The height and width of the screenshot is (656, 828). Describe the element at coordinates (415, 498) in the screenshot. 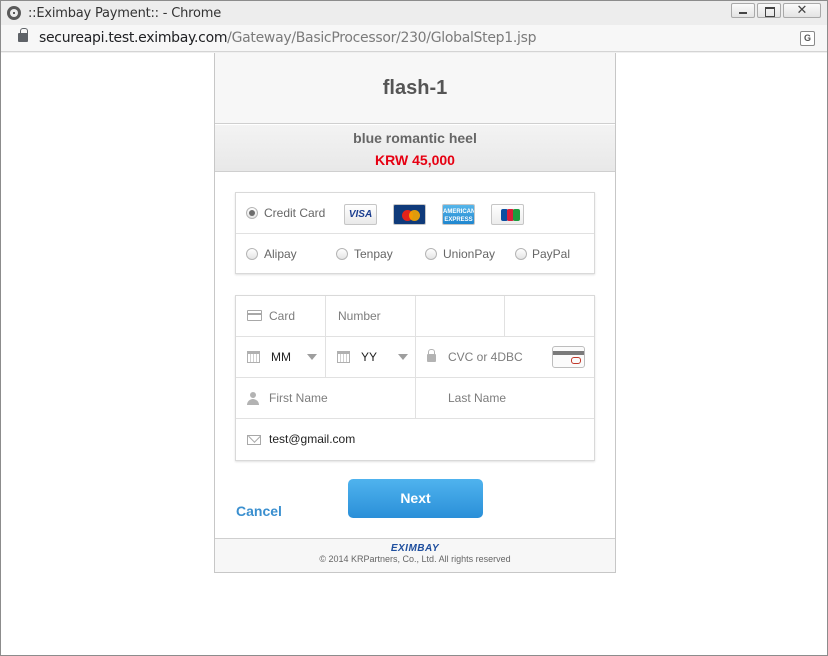

I see `next-button: Next` at that location.